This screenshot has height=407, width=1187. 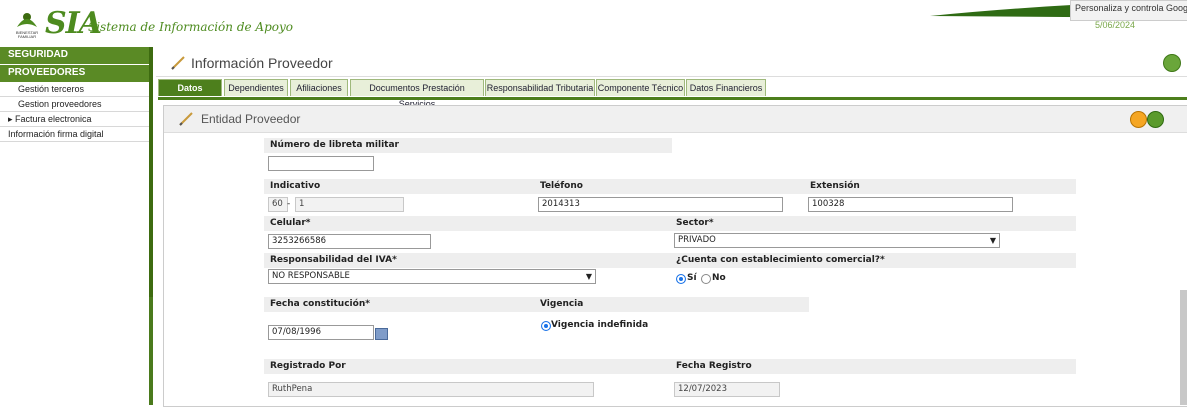 What do you see at coordinates (910, 204) in the screenshot?
I see `extension-input: 100328` at bounding box center [910, 204].